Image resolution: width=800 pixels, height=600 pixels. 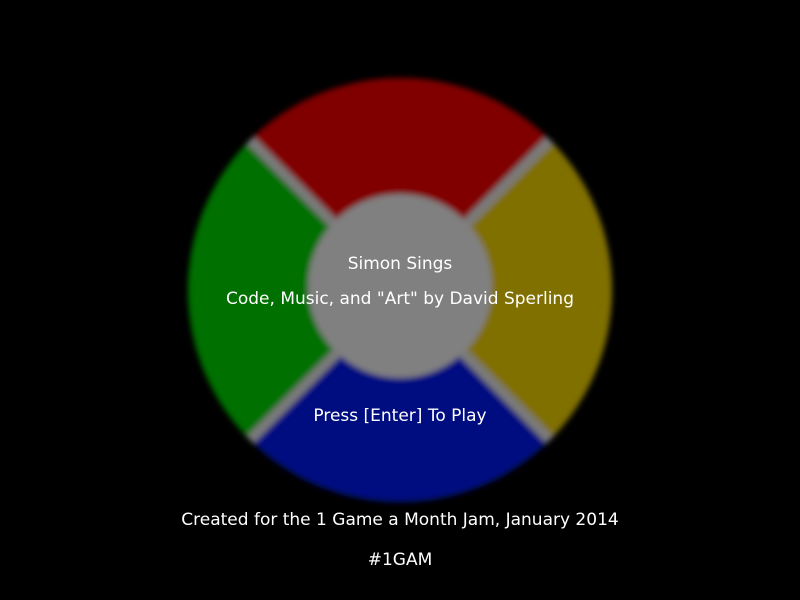 What do you see at coordinates (400, 264) in the screenshot?
I see `game-title: Simon Sings` at bounding box center [400, 264].